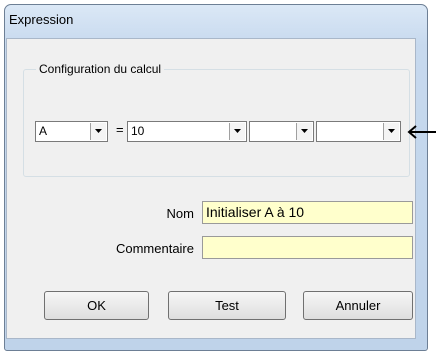 The image size is (437, 356). What do you see at coordinates (307, 247) in the screenshot?
I see `comment-input` at bounding box center [307, 247].